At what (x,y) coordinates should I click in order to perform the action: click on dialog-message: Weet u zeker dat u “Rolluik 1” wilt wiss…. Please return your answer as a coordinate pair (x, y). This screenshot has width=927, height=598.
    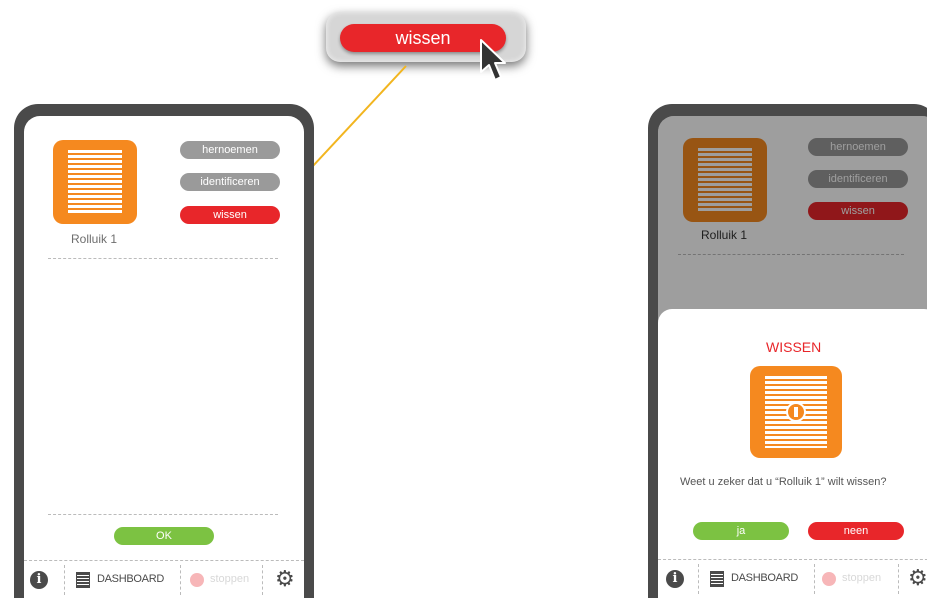
    Looking at the image, I should click on (783, 482).